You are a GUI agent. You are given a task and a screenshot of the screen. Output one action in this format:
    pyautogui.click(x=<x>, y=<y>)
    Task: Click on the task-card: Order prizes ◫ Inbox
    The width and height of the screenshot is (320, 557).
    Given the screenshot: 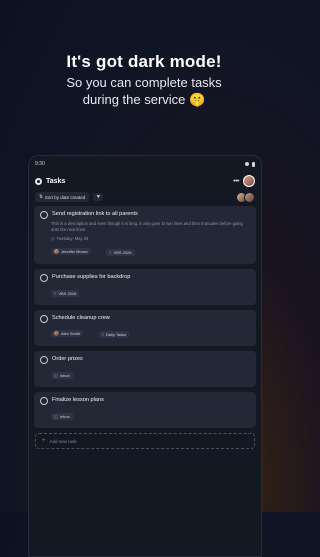 What is the action you would take?
    pyautogui.click(x=145, y=369)
    